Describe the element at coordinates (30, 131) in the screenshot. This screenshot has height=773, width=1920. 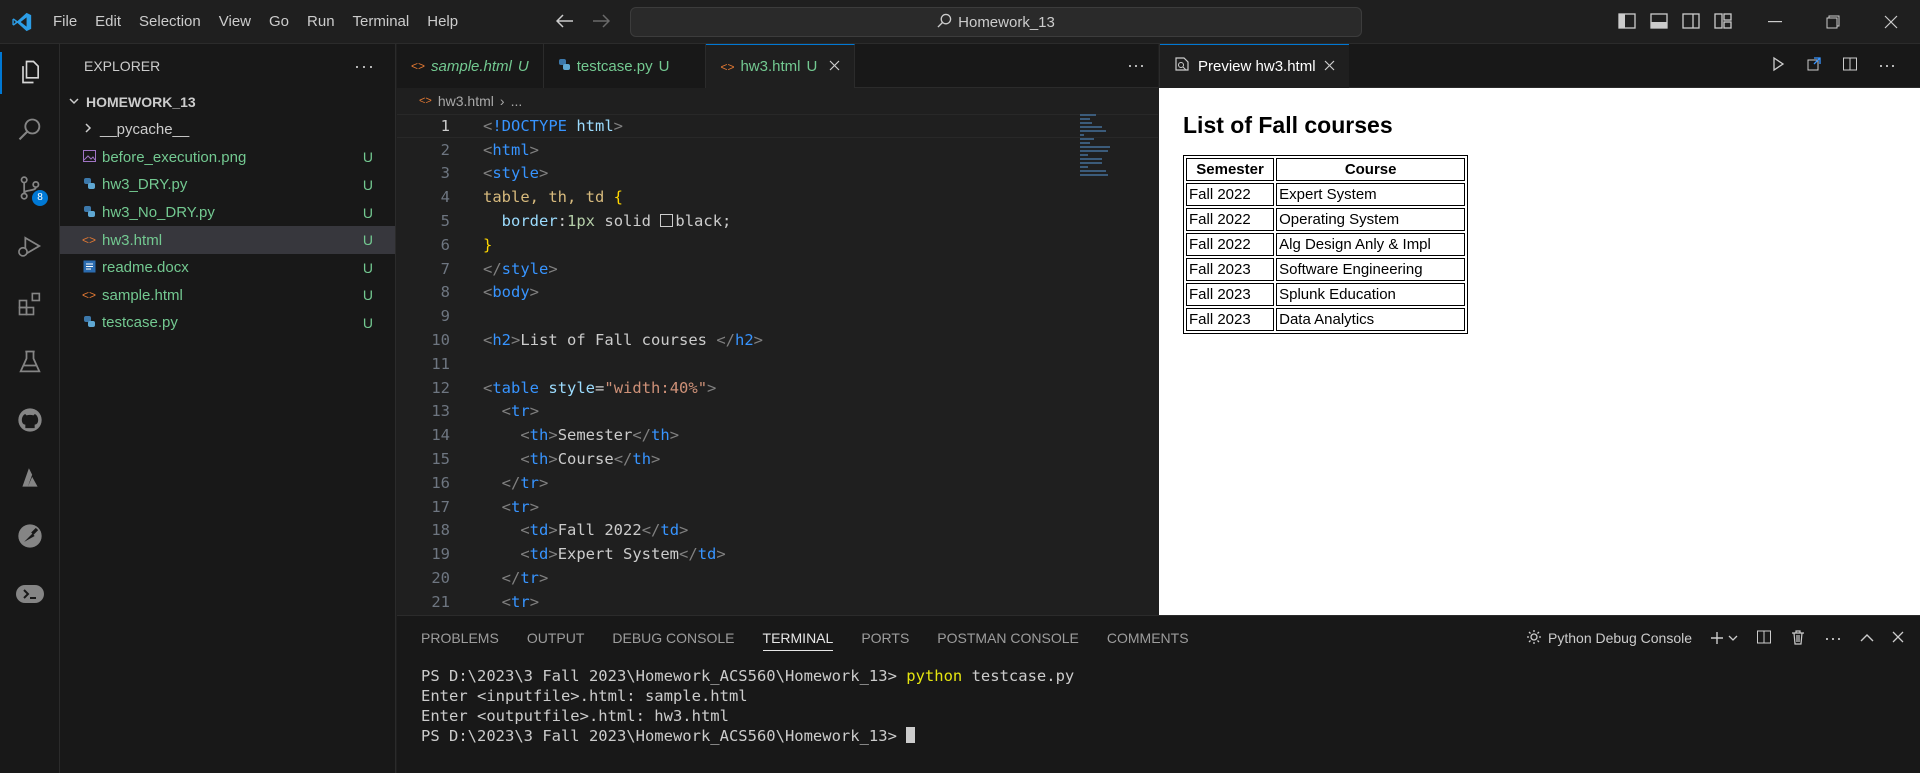
I see `search-activity` at that location.